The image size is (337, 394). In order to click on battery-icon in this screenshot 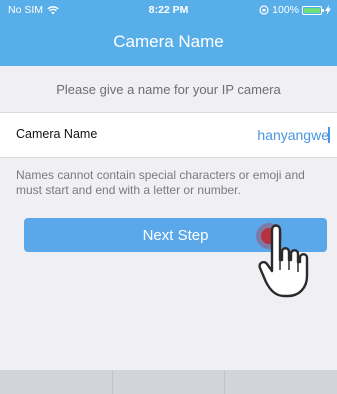, I will do `click(313, 10)`.